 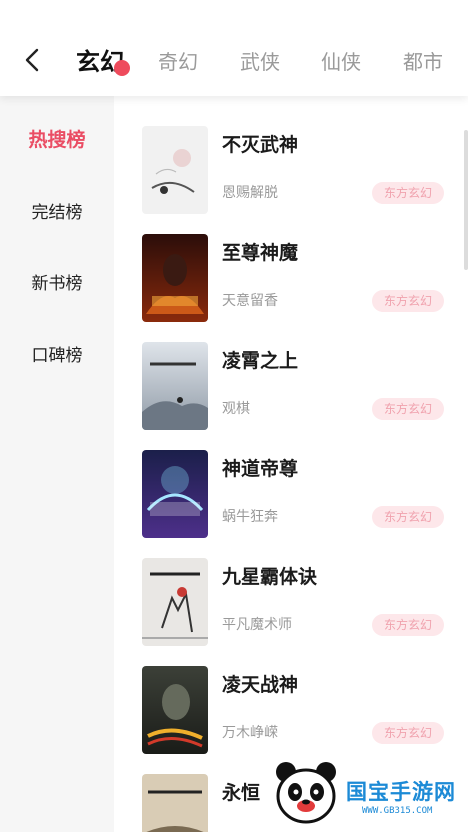 I want to click on tab-xianxia: 仙侠, so click(x=341, y=62).